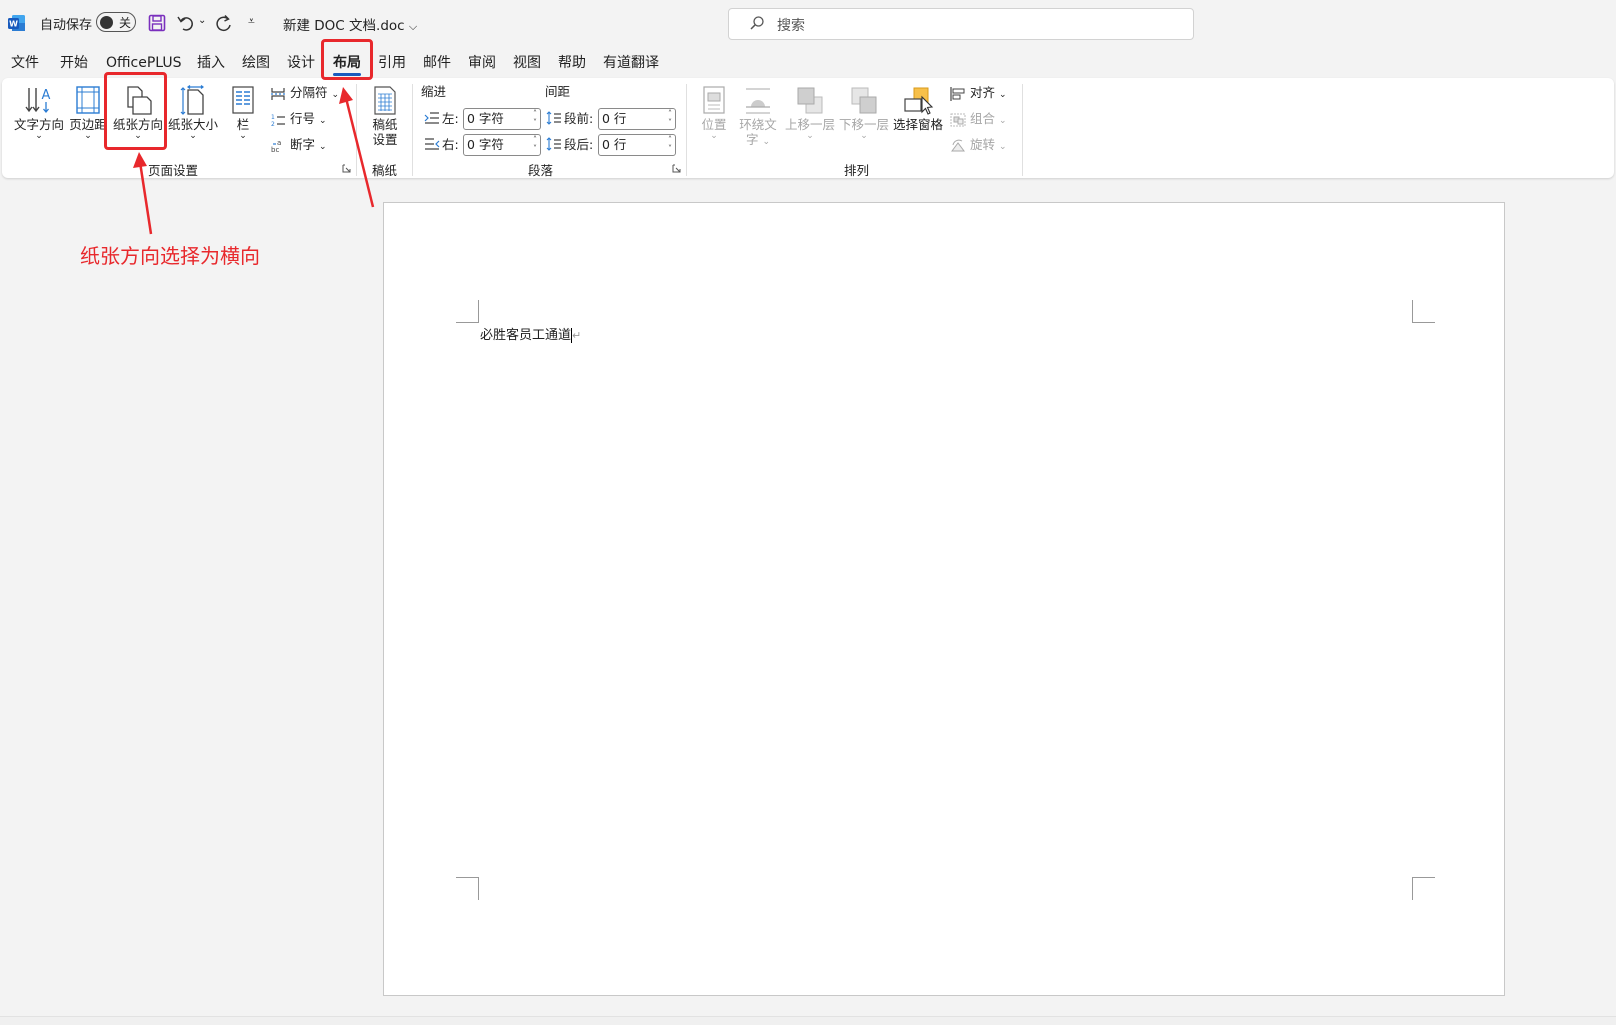  Describe the element at coordinates (357, 147) in the screenshot. I see `arrow-to-layout-tab` at that location.